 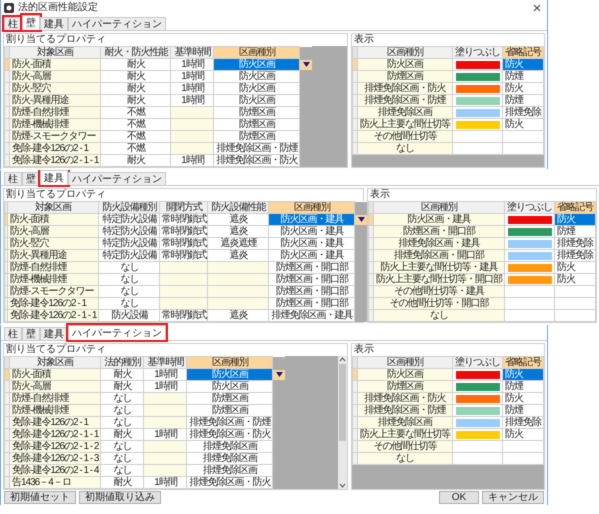 I want to click on button: OK, so click(x=459, y=497).